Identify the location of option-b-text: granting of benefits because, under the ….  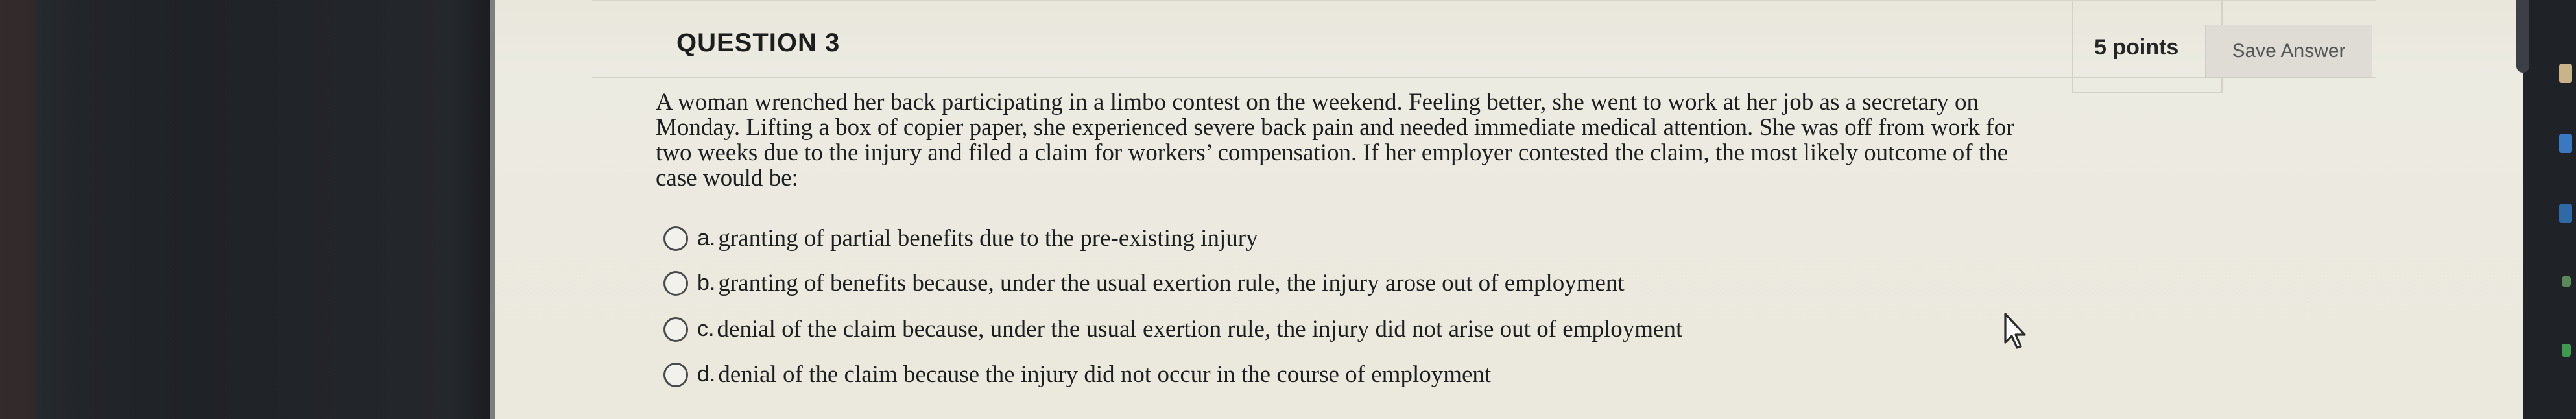
(1171, 283).